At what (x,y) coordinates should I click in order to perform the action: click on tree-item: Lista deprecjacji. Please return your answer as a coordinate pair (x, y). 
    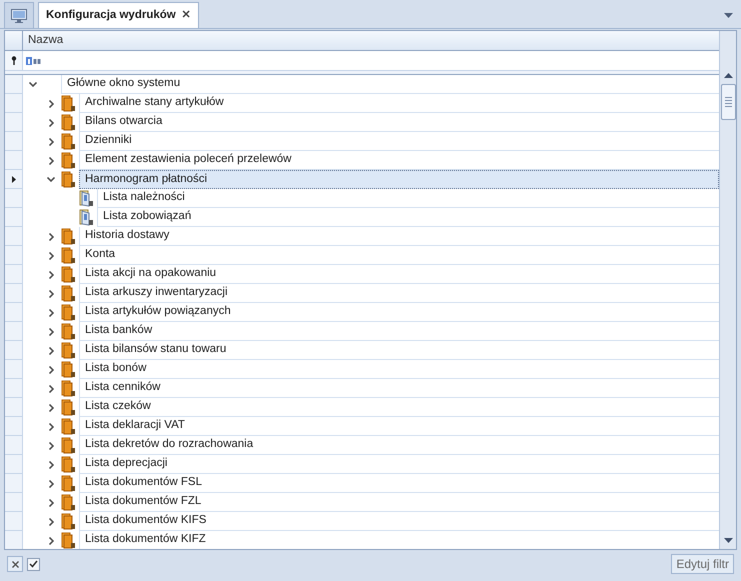
    Looking at the image, I should click on (399, 464).